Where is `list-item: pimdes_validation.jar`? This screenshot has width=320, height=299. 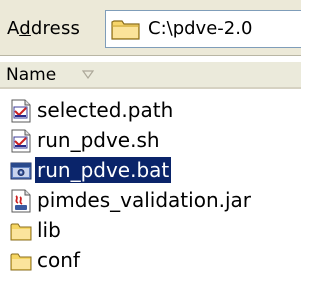 list-item: pimdes_validation.jar is located at coordinates (155, 201).